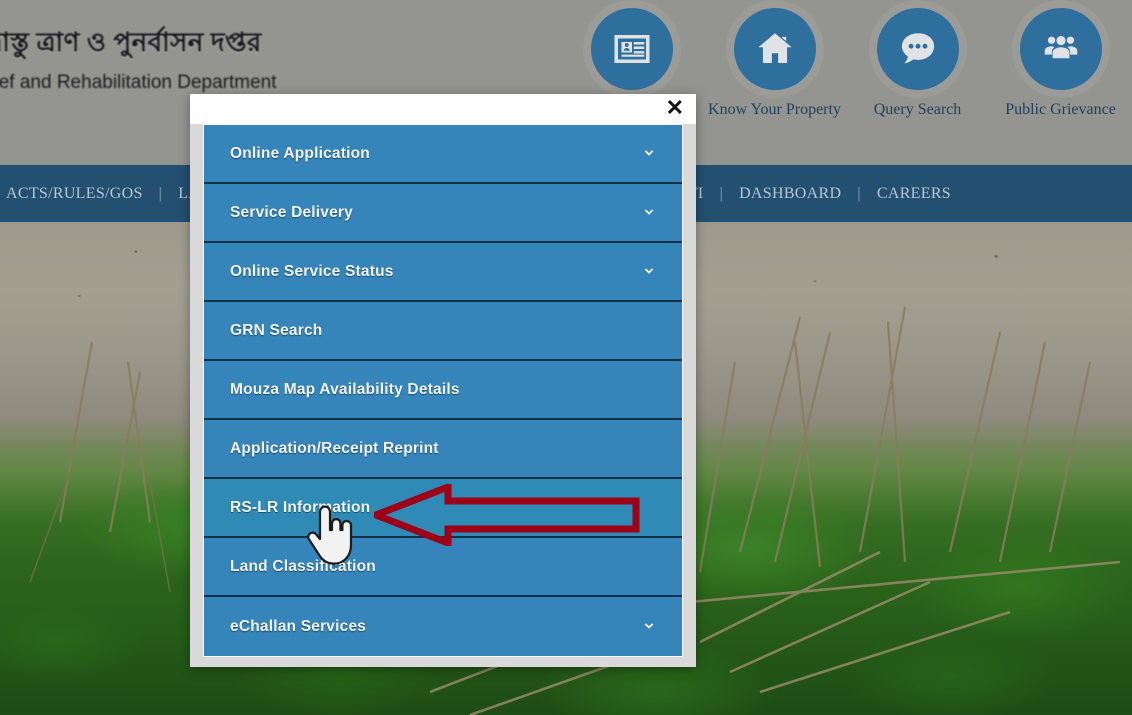 Image resolution: width=1132 pixels, height=715 pixels. What do you see at coordinates (131, 42) in the screenshot?
I see `site-title-bengali: উদ্বাস্তু ত্রাণ ও পুনর্বাসন দপ্তর` at bounding box center [131, 42].